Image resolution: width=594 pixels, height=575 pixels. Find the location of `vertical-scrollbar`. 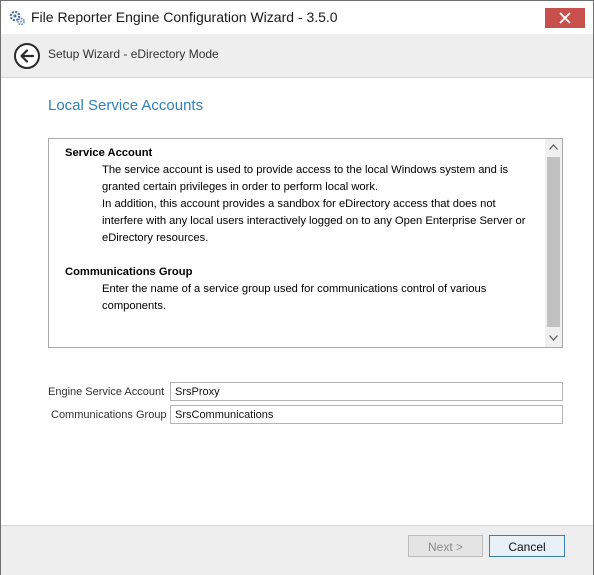

vertical-scrollbar is located at coordinates (553, 243).